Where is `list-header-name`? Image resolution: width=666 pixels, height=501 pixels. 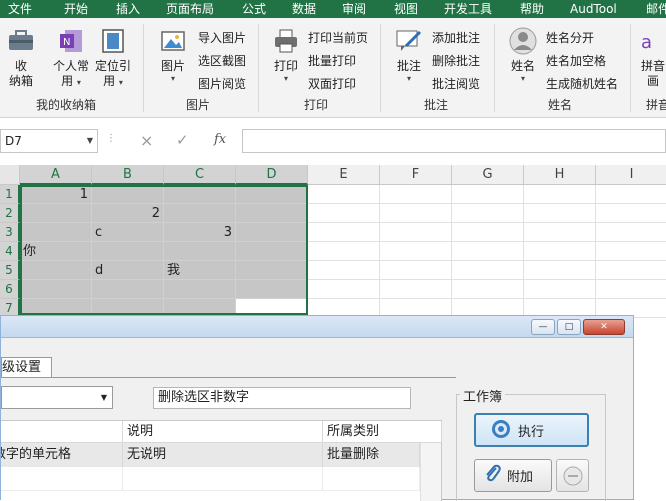 list-header-name is located at coordinates (62, 432).